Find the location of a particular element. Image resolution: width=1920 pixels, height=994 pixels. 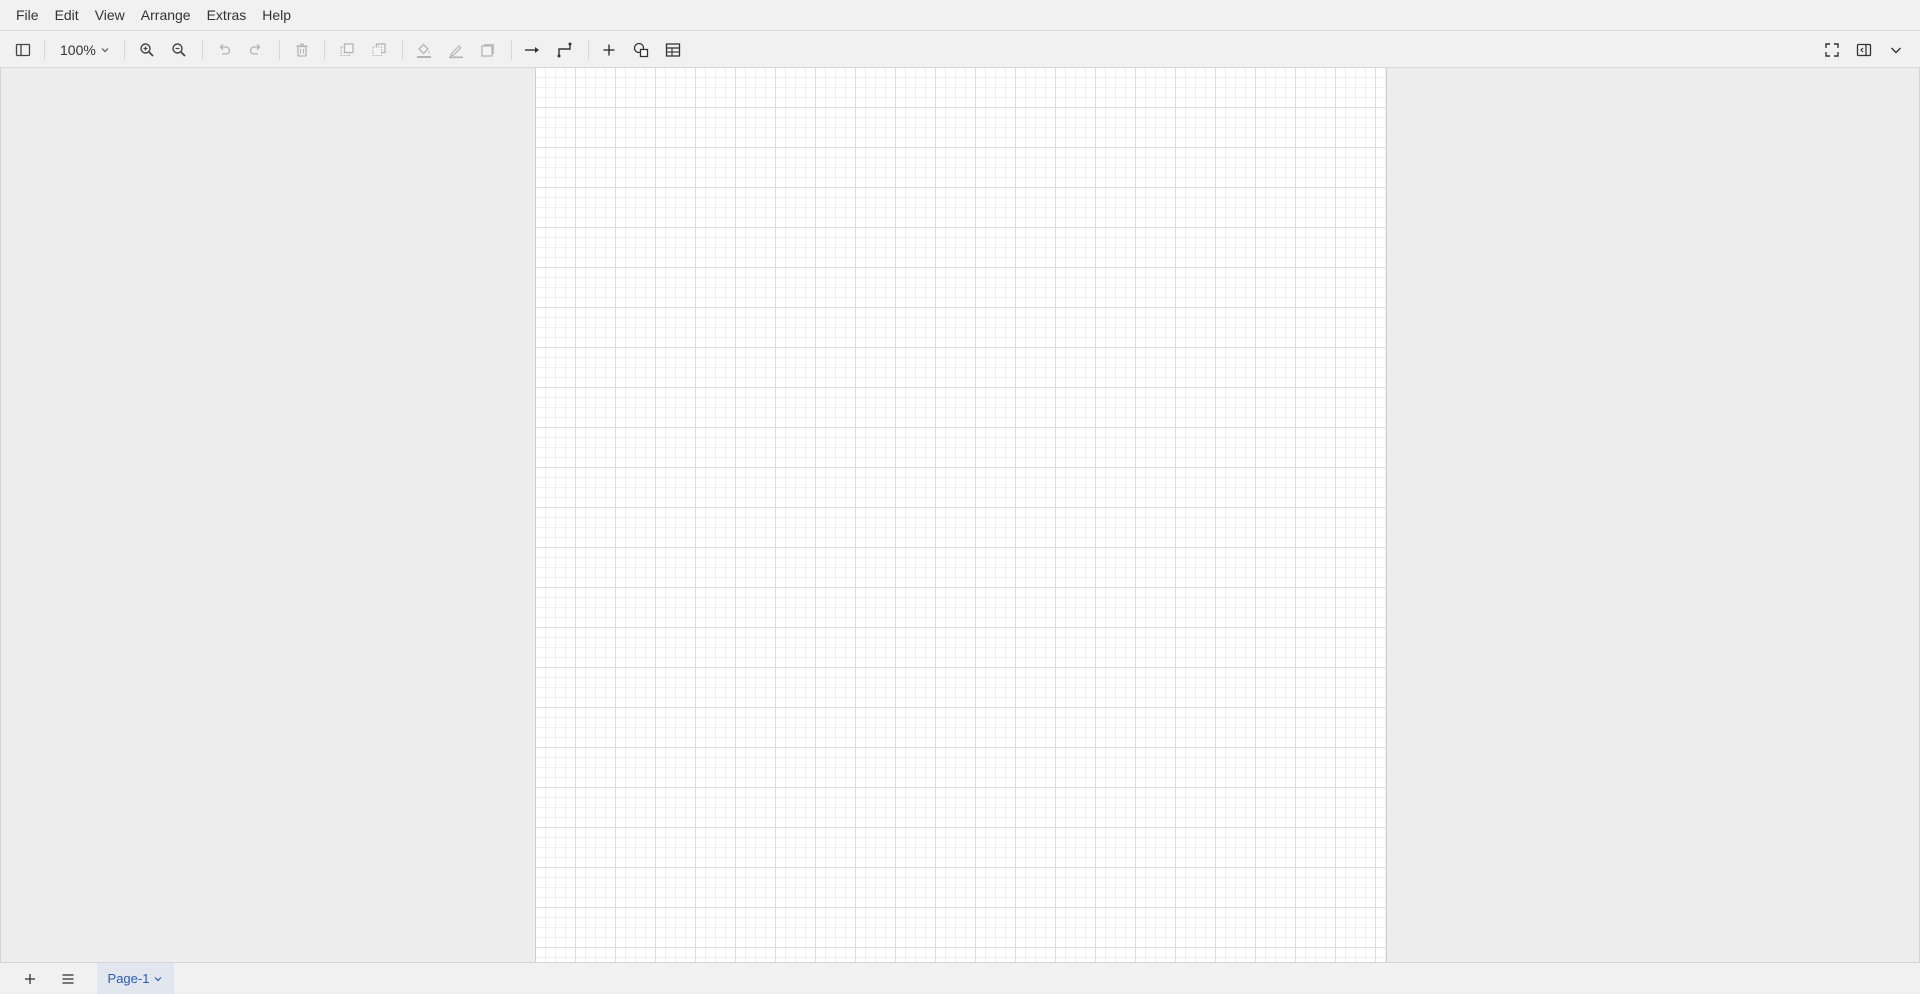

redo-button is located at coordinates (256, 50).